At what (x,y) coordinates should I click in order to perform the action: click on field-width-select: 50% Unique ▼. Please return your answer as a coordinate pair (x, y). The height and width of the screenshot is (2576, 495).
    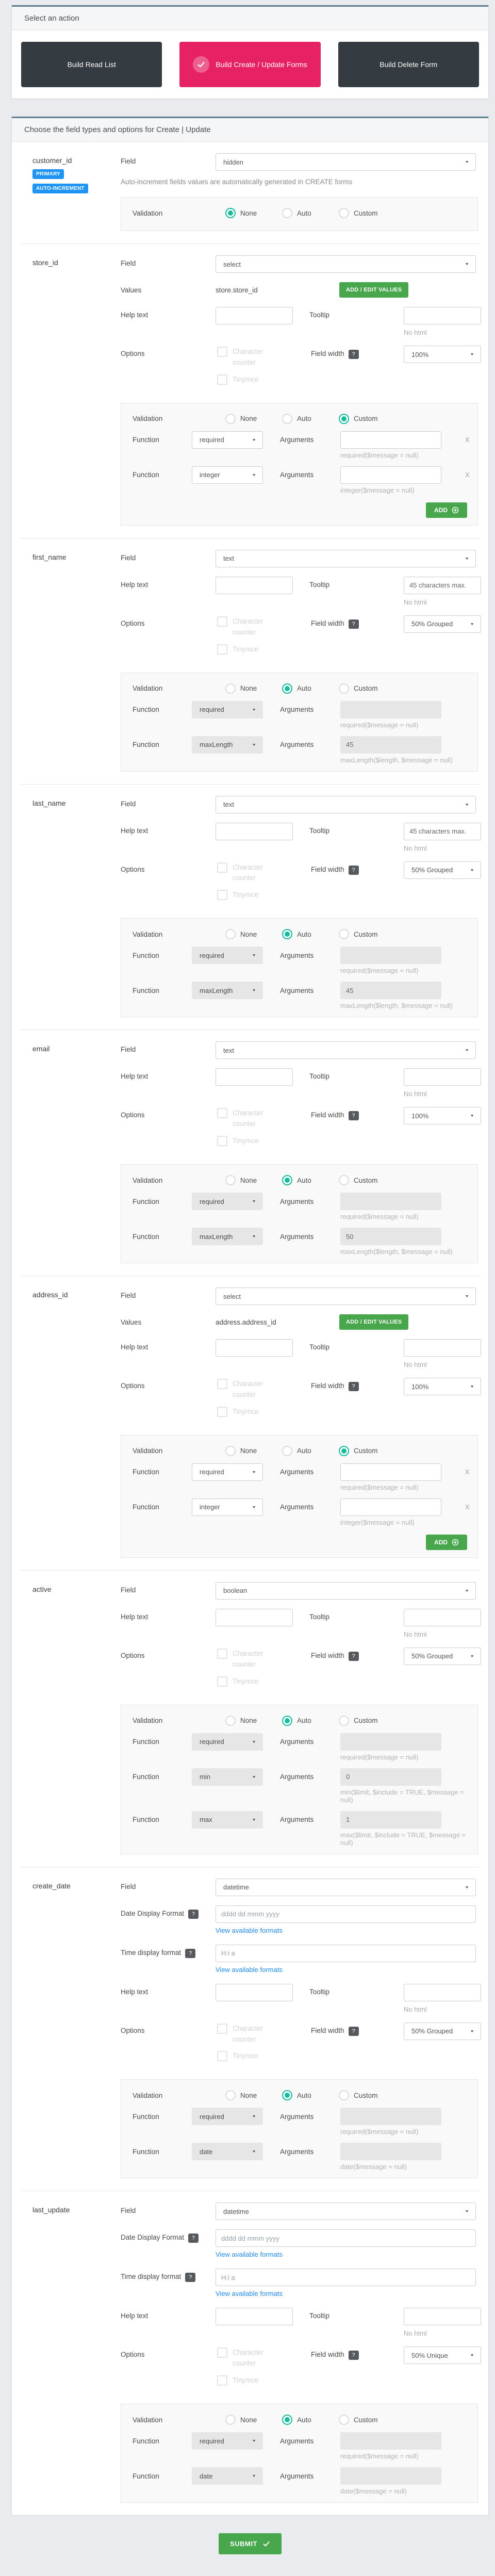
    Looking at the image, I should click on (443, 2355).